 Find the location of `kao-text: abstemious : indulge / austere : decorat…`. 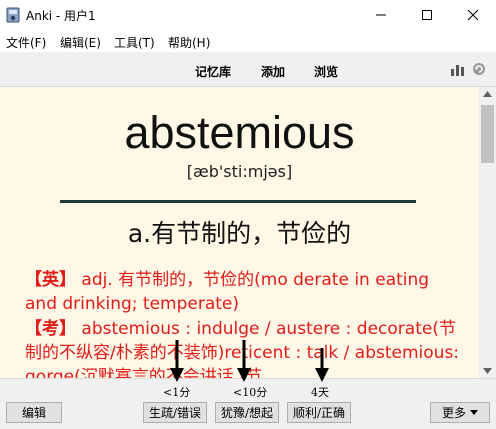

kao-text: abstemious : indulge / austere : decorat… is located at coordinates (242, 348).